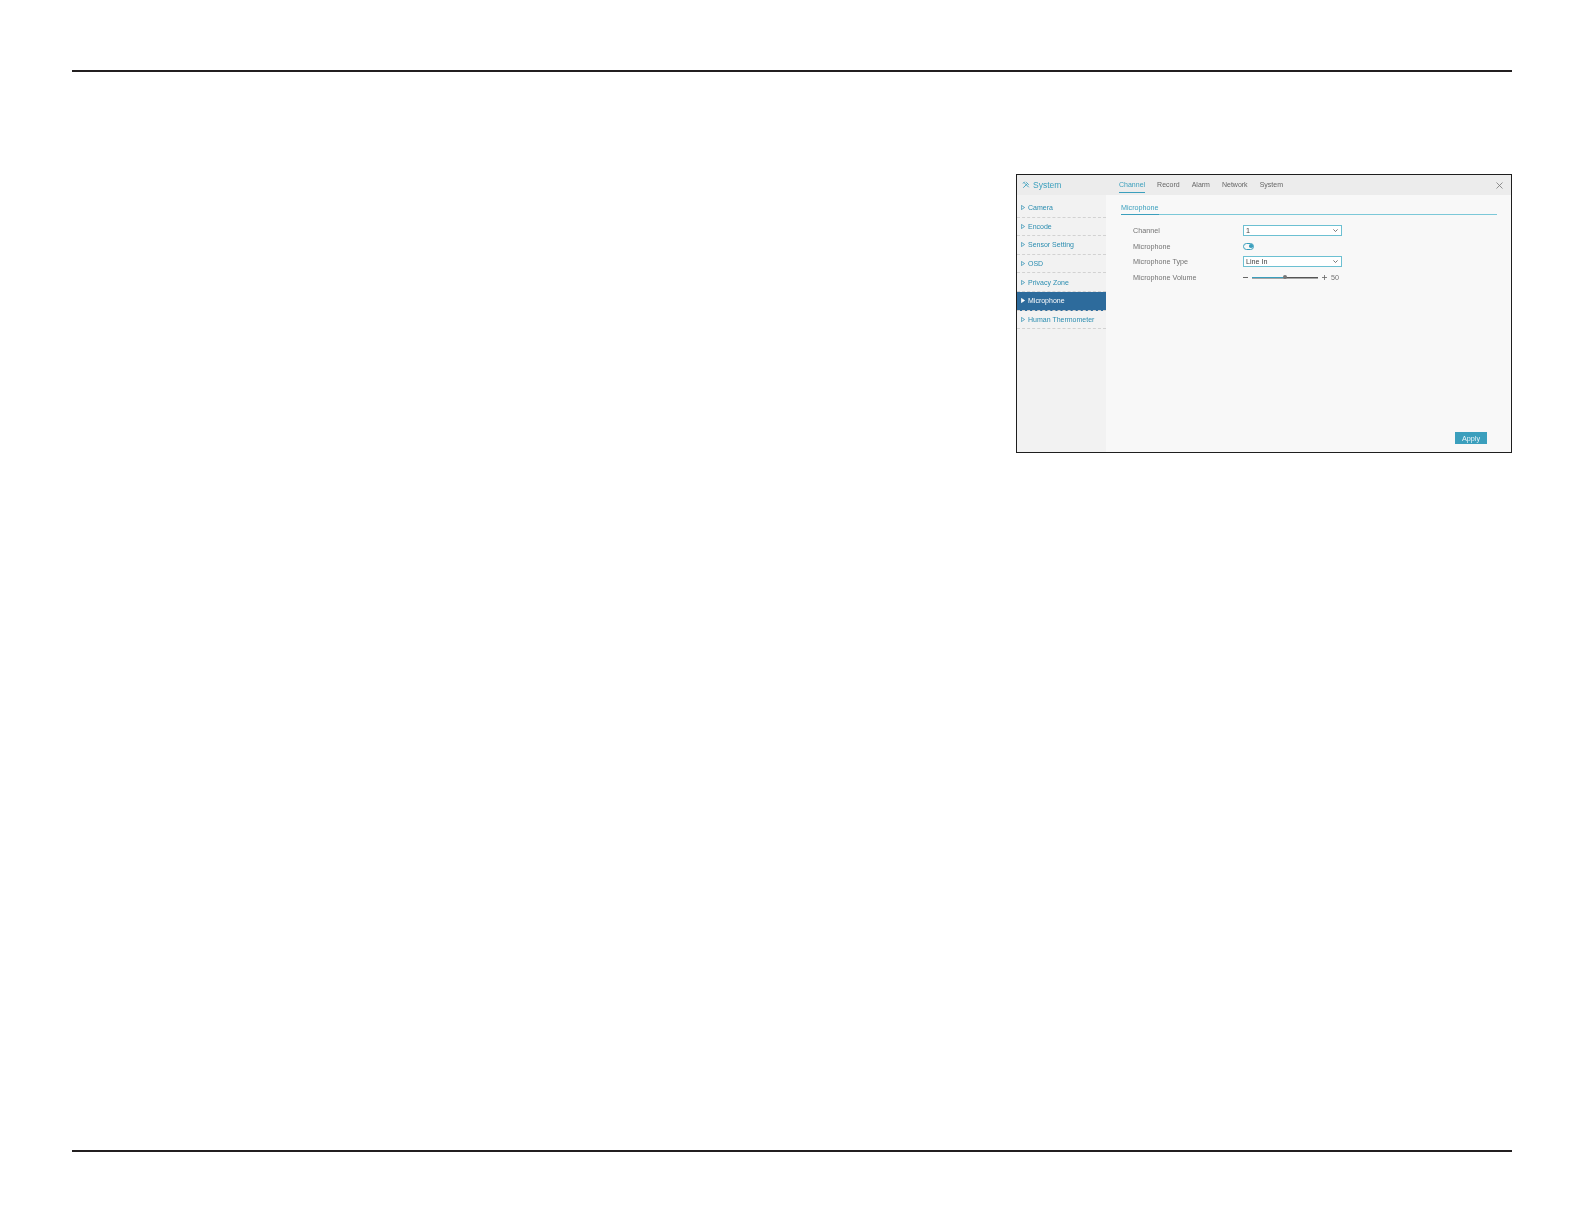 The width and height of the screenshot is (1585, 1225). What do you see at coordinates (1047, 185) in the screenshot?
I see `window-title: System` at bounding box center [1047, 185].